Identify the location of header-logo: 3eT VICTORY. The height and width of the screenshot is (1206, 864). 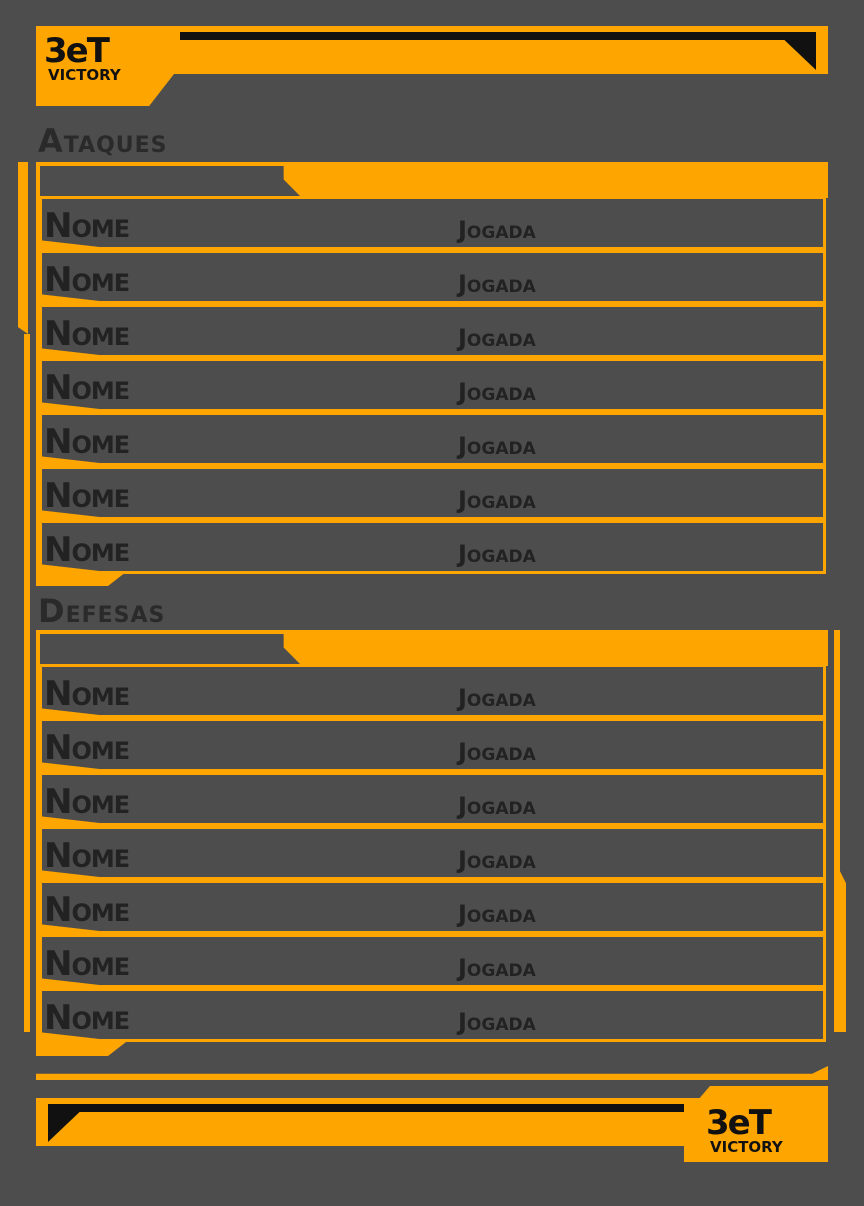
(104, 57).